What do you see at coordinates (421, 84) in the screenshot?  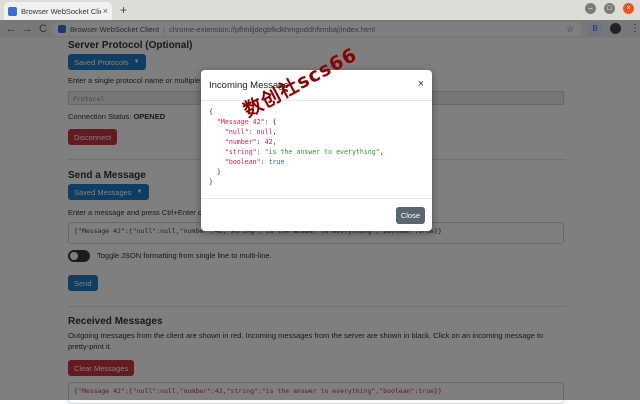 I see `close-icon: ×` at bounding box center [421, 84].